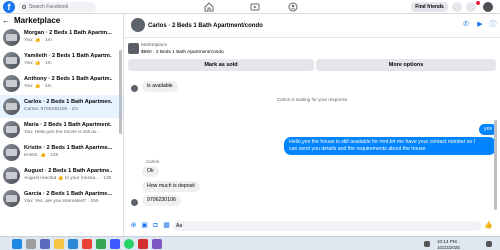 The image size is (500, 250). Describe the element at coordinates (45, 244) in the screenshot. I see `task-view-icon` at that location.